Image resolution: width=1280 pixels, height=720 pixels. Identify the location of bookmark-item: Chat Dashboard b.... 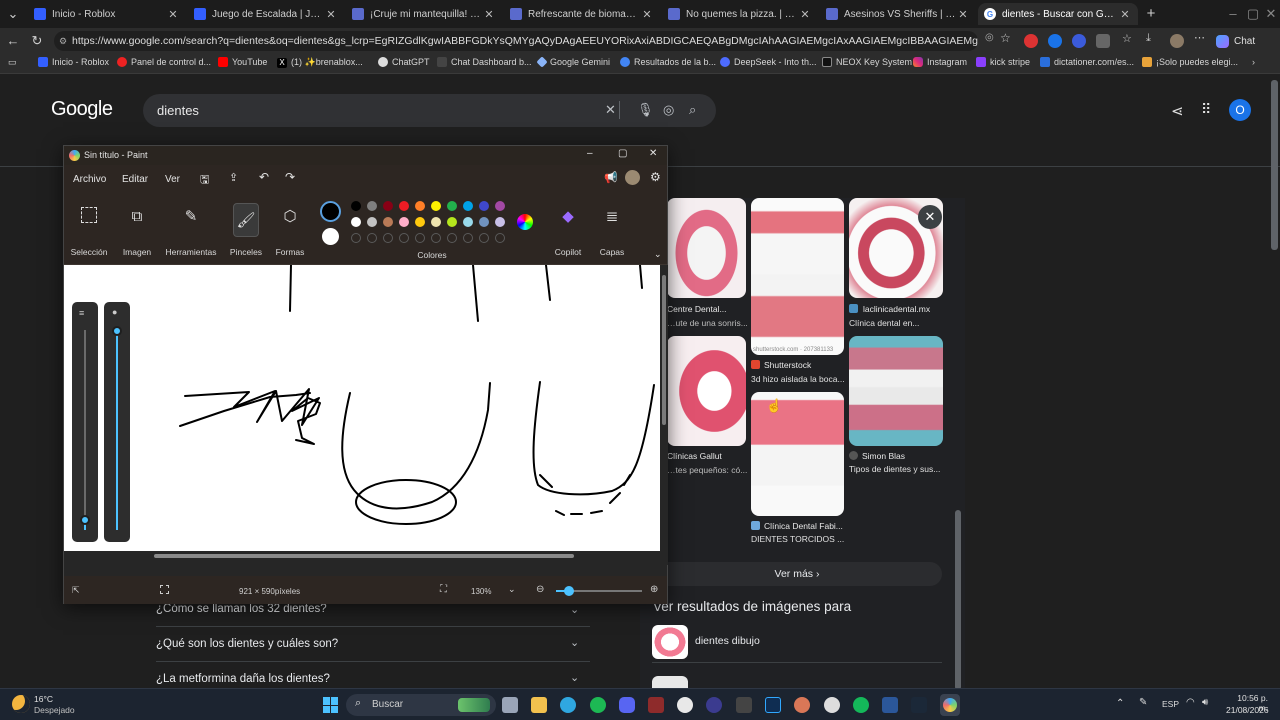
(484, 62).